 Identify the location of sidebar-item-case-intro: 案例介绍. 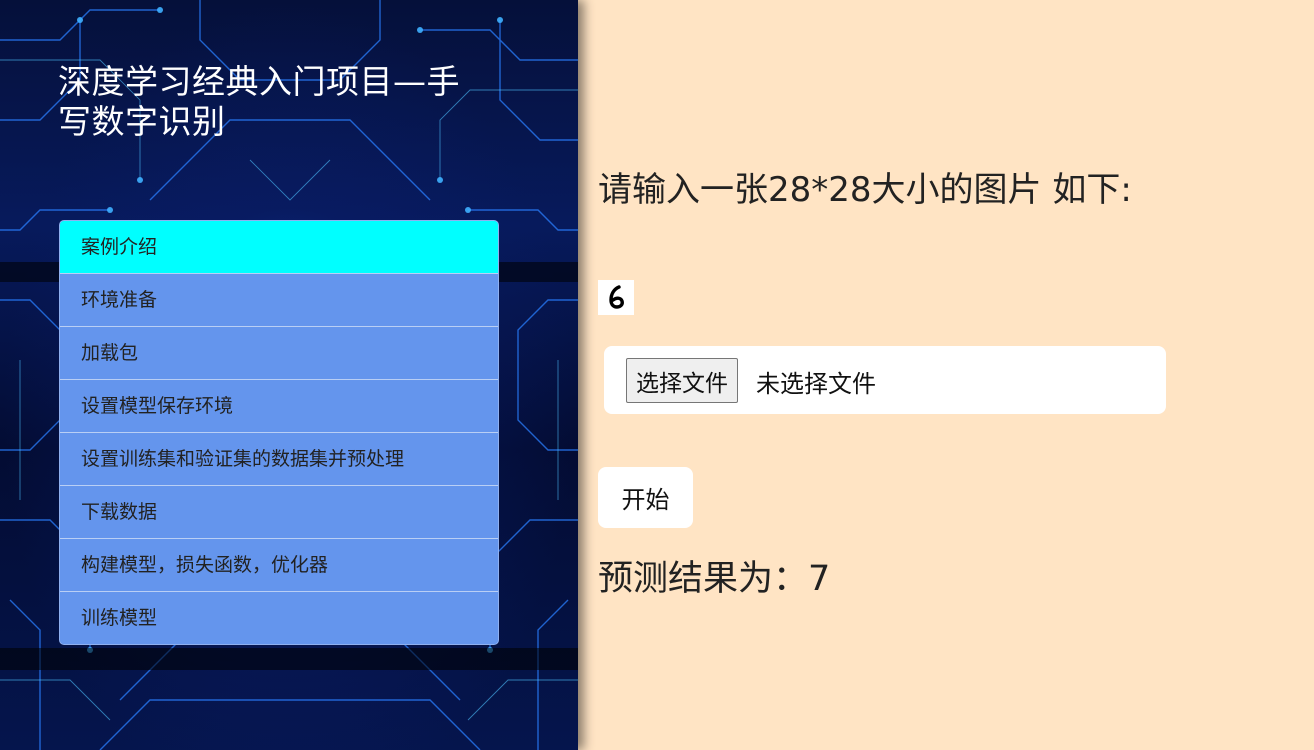
(279, 247).